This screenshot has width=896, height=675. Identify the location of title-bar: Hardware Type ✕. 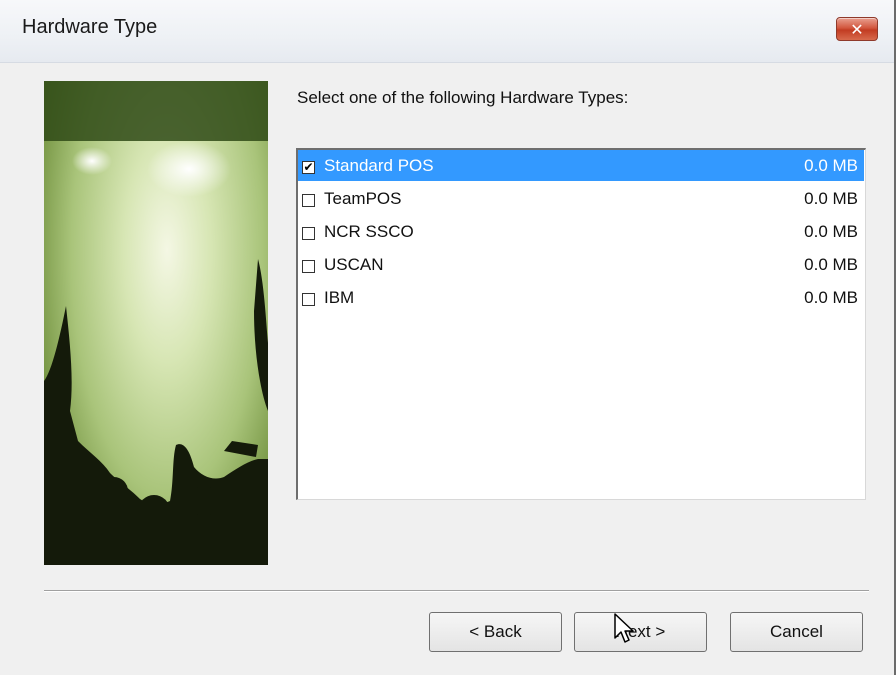
(447, 31).